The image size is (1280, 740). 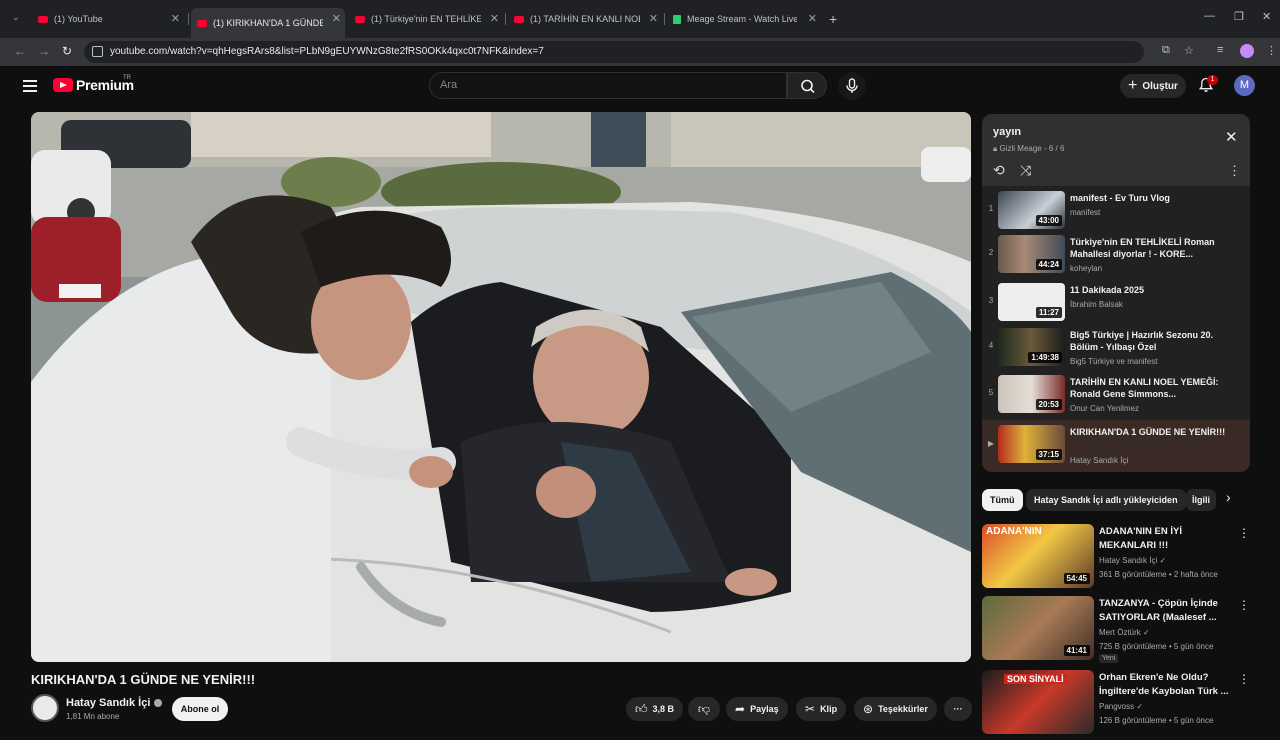 What do you see at coordinates (1031, 254) in the screenshot?
I see `playlist-thumbnail: 44:24` at bounding box center [1031, 254].